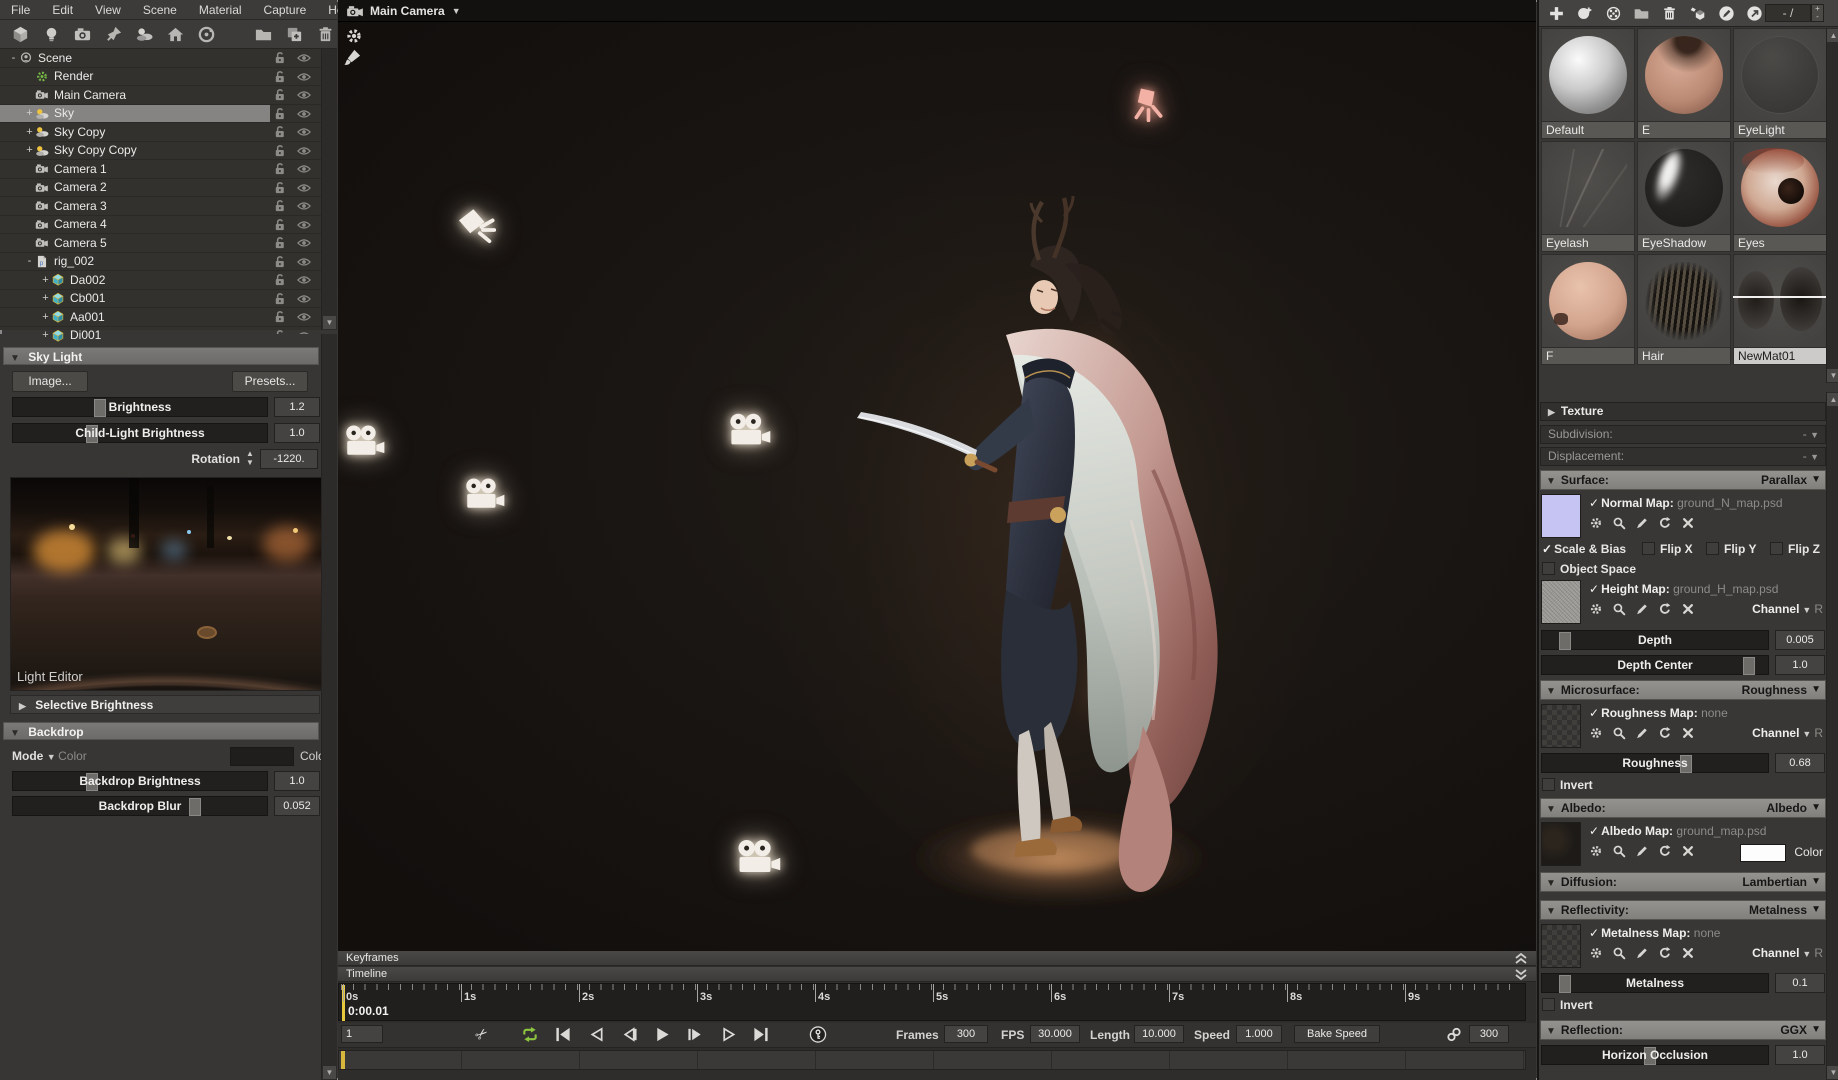 Image resolution: width=1838 pixels, height=1080 pixels. I want to click on microsurface-mode-dropdown: Roughness, so click(1774, 690).